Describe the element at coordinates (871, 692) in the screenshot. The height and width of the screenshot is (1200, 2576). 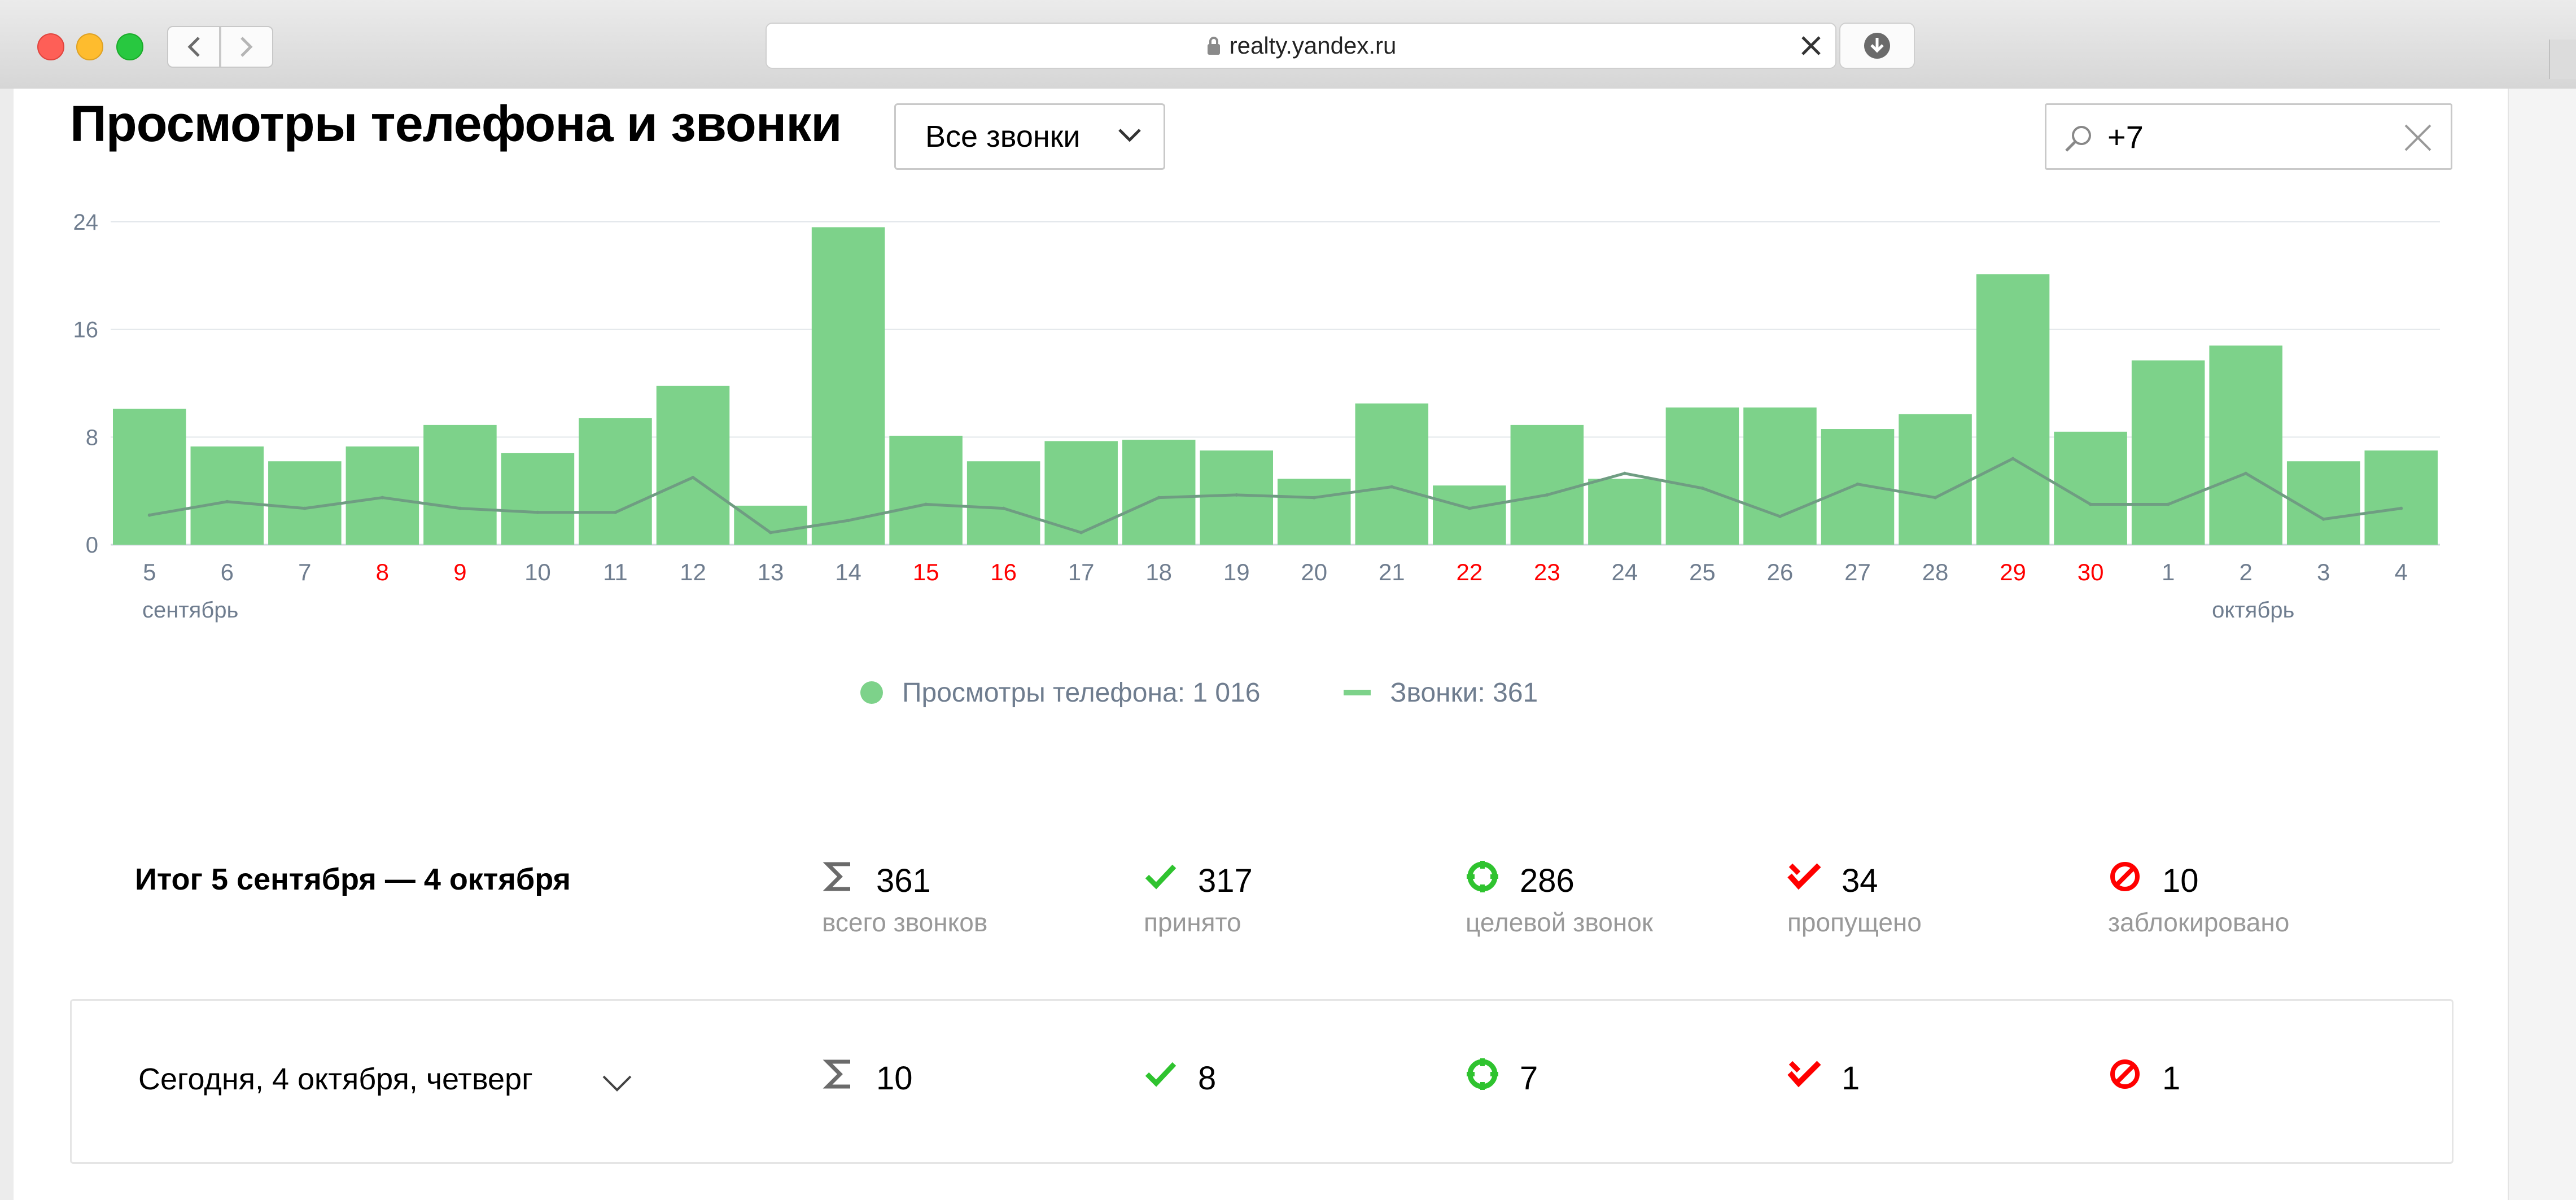
I see `legend-views-marker` at that location.